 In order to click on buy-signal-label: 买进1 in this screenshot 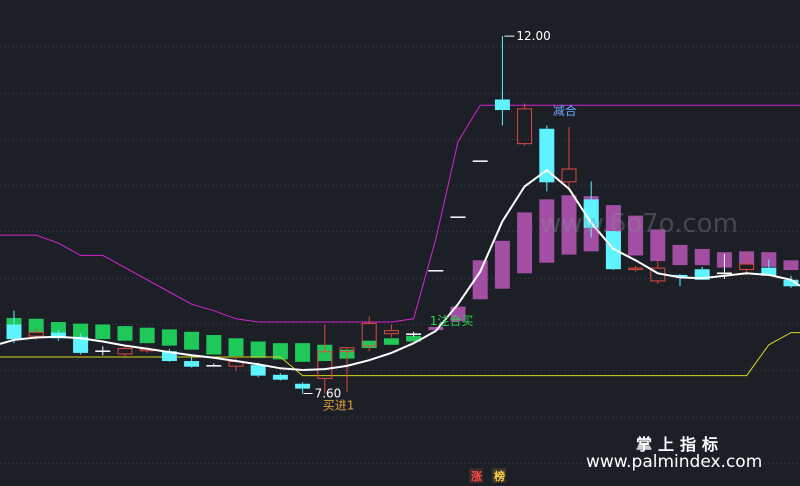, I will do `click(339, 406)`.